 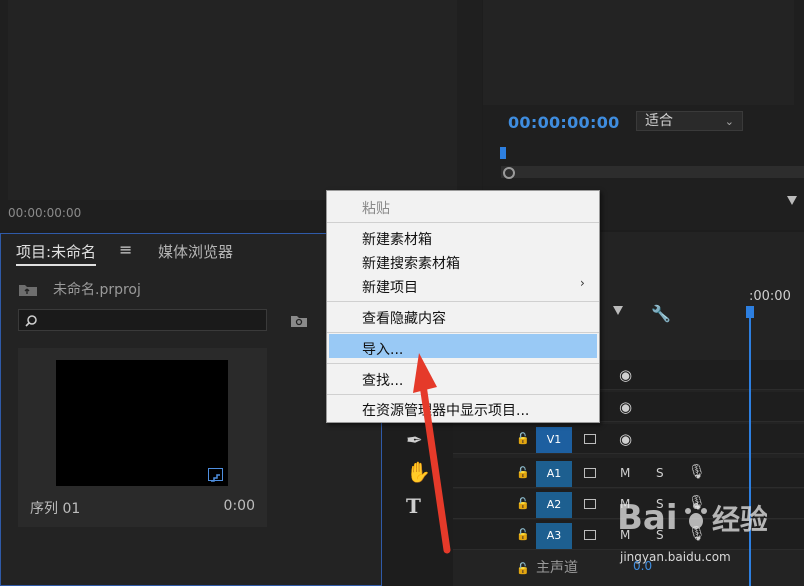 I want to click on sequence-thumbnail, so click(x=142, y=423).